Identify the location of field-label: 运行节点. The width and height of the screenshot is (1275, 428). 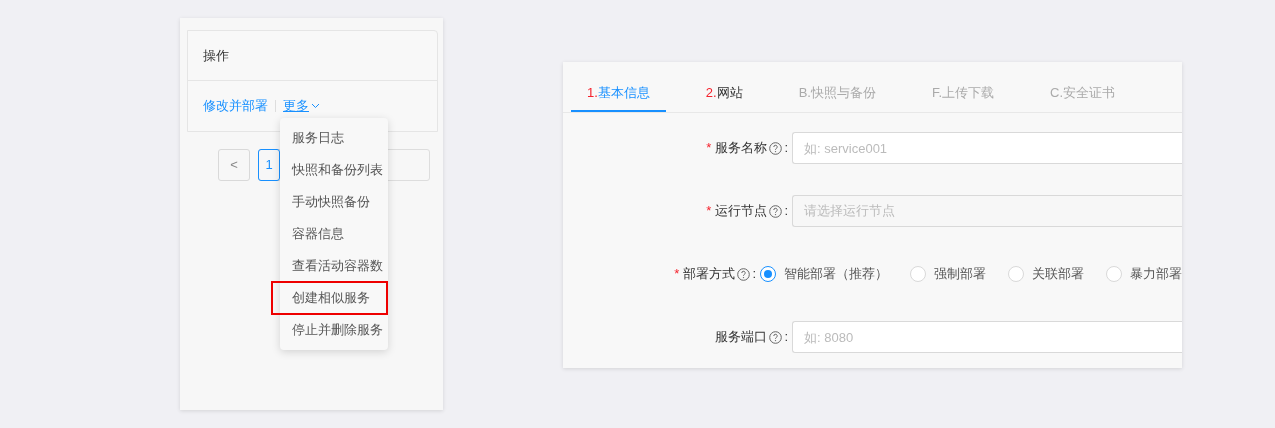
(741, 211).